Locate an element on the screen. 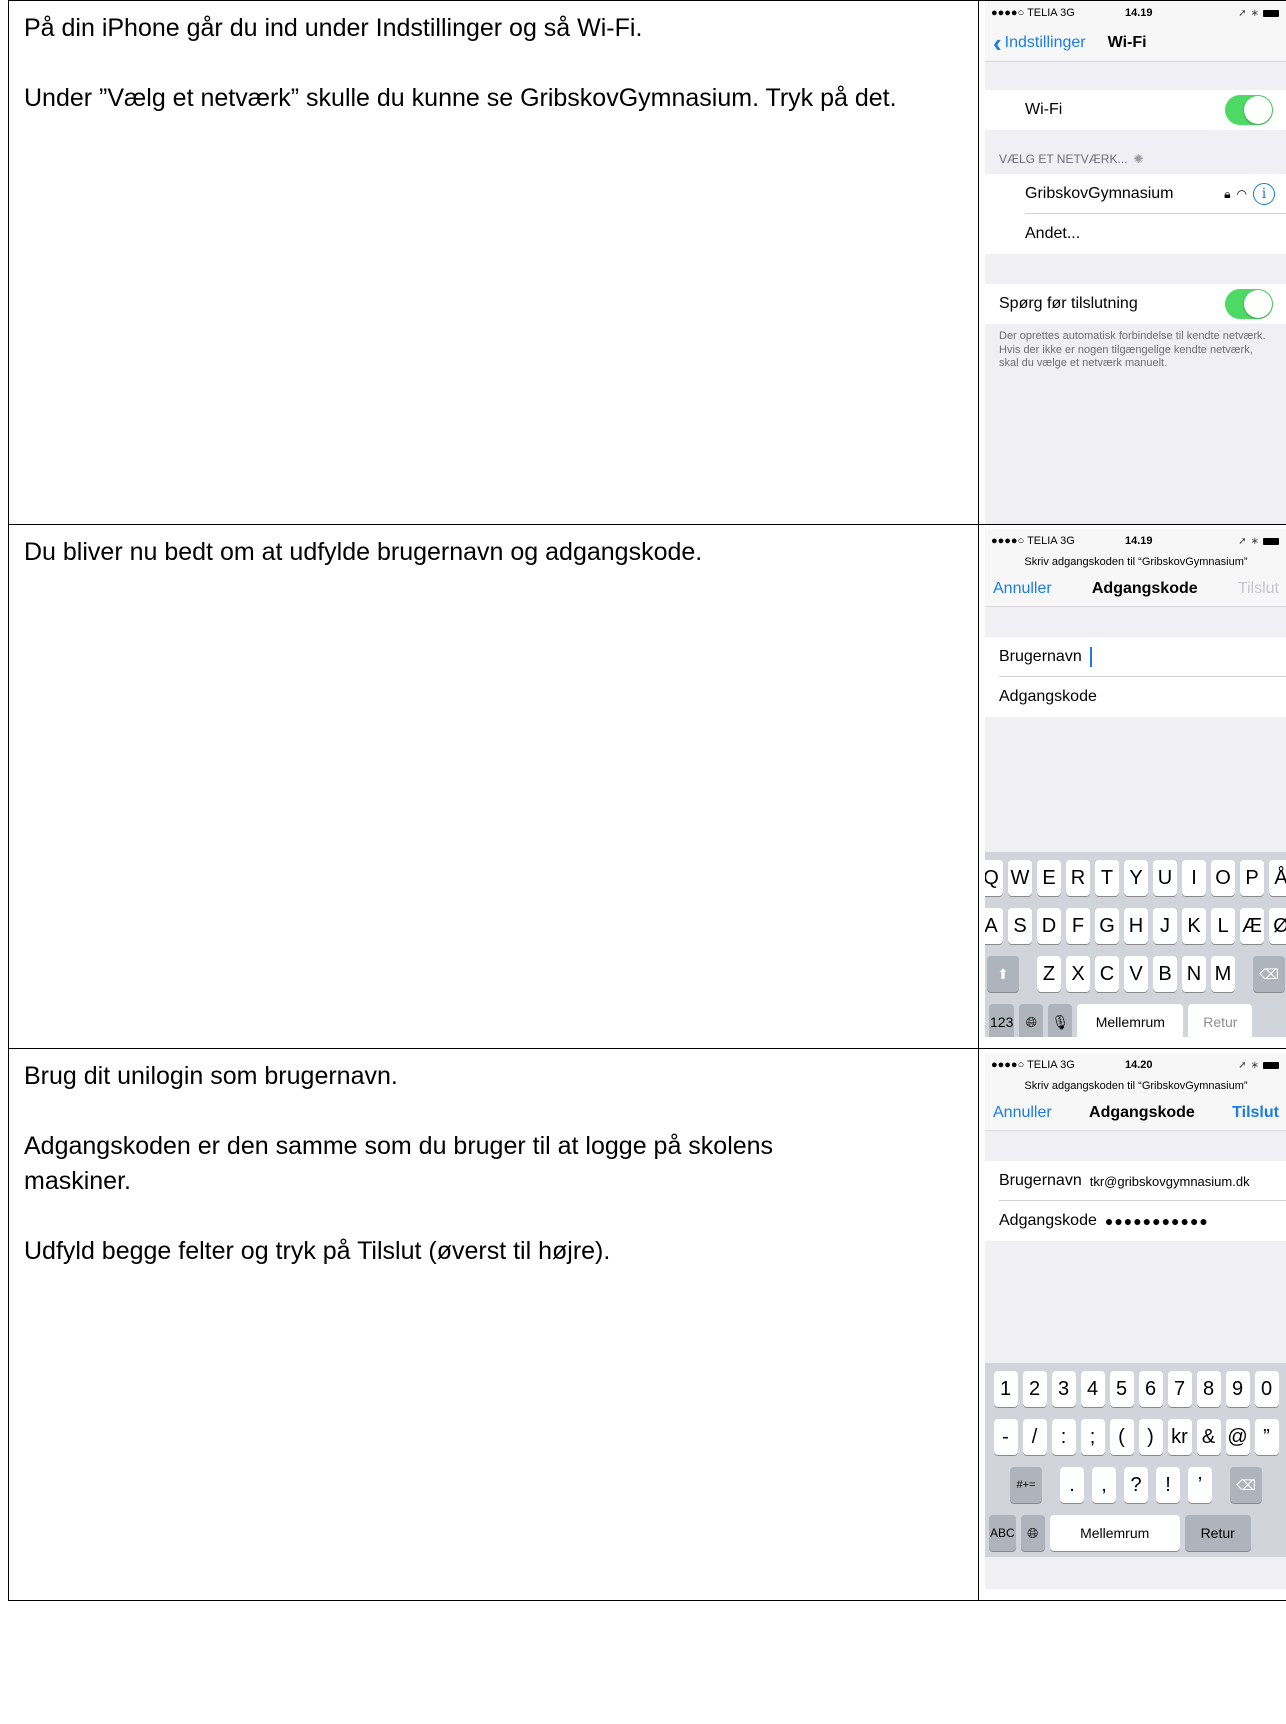 This screenshot has height=1724, width=1286. numbers-key: 123 is located at coordinates (1002, 1020).